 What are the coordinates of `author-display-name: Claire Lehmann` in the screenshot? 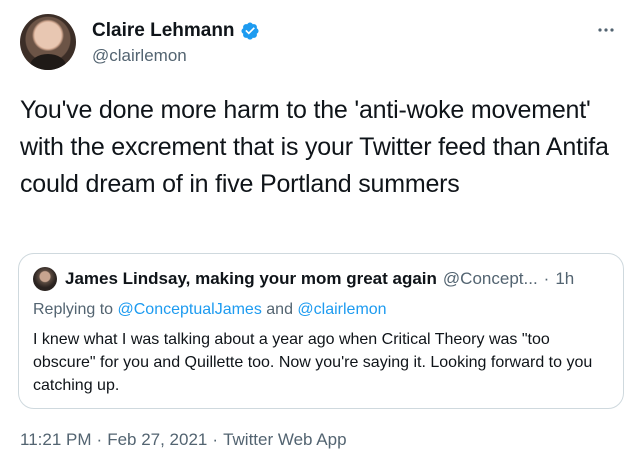 It's located at (163, 31).